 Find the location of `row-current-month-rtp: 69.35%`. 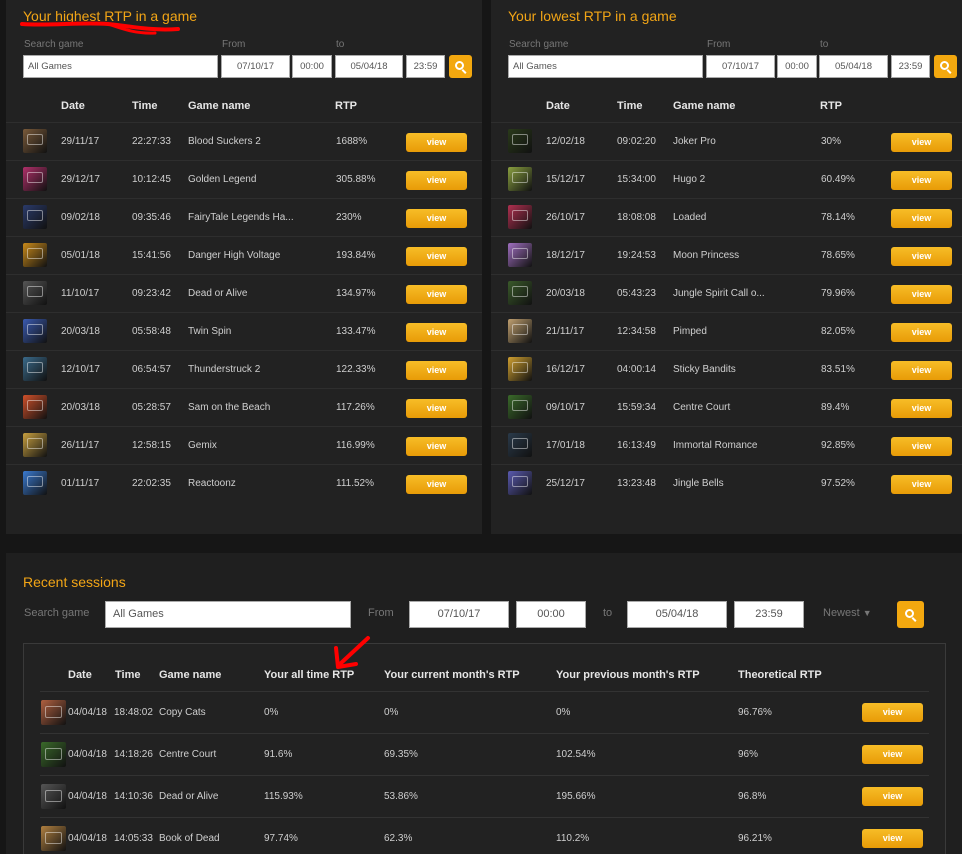

row-current-month-rtp: 69.35% is located at coordinates (401, 754).